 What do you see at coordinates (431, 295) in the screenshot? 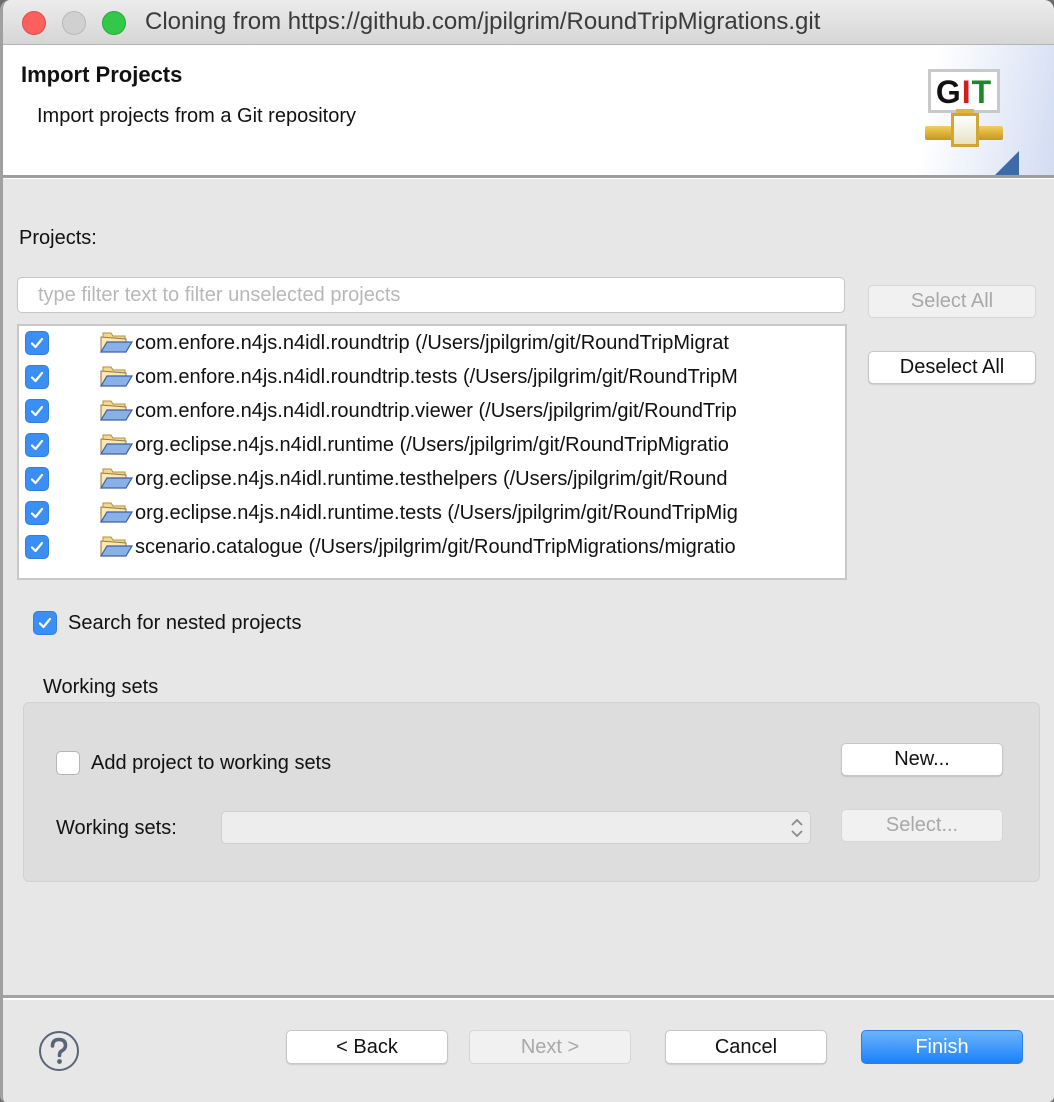
I see `project-filter-input` at bounding box center [431, 295].